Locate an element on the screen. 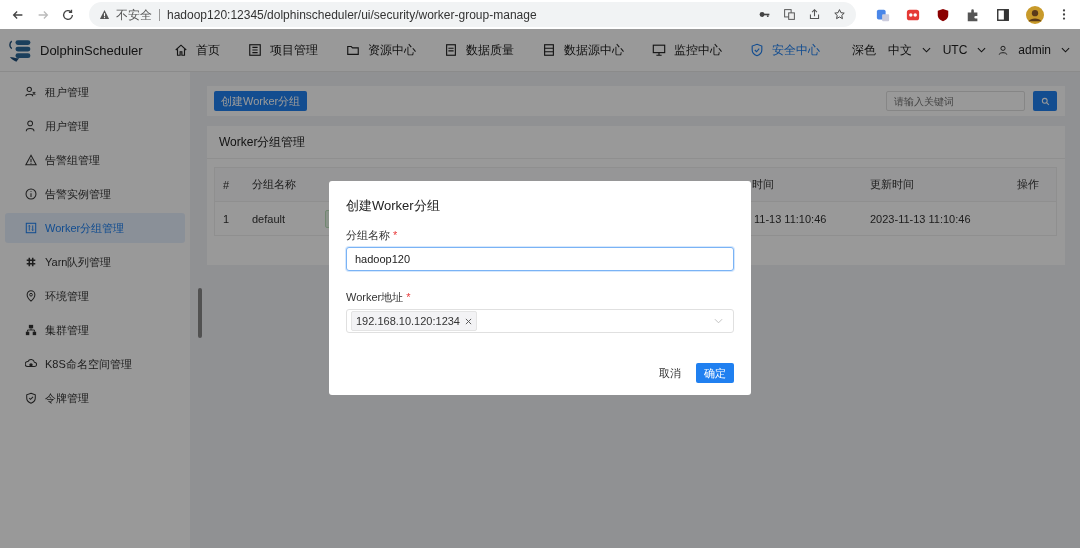 The height and width of the screenshot is (548, 1080). document-icon is located at coordinates (451, 50).